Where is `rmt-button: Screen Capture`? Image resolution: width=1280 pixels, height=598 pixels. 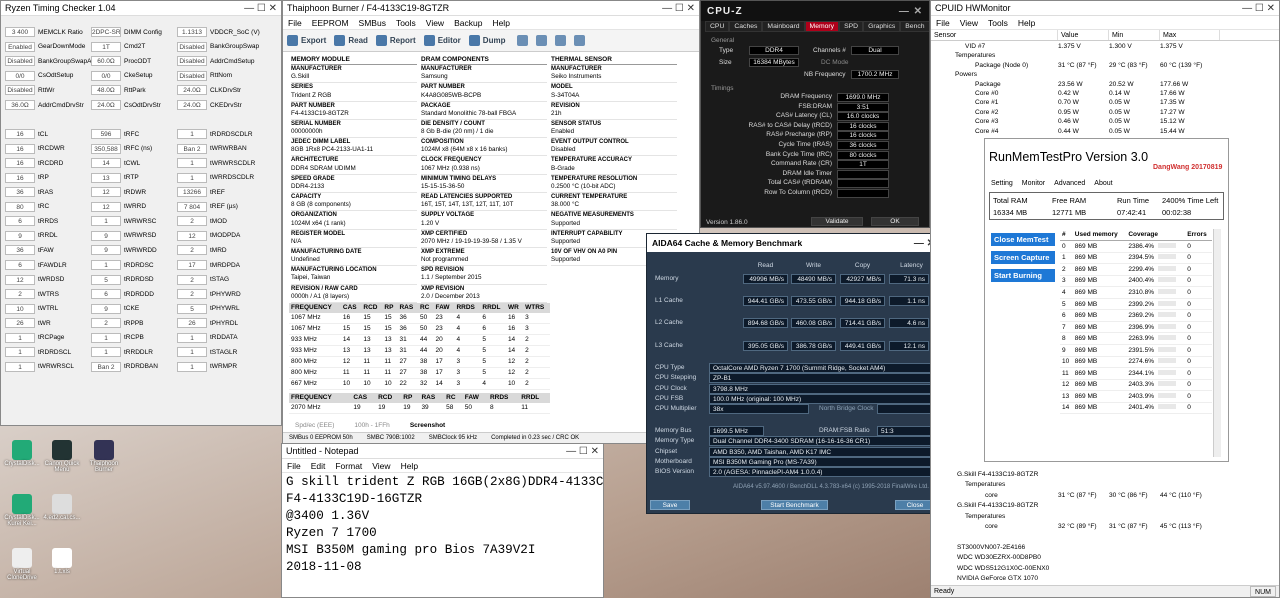 rmt-button: Screen Capture is located at coordinates (1023, 257).